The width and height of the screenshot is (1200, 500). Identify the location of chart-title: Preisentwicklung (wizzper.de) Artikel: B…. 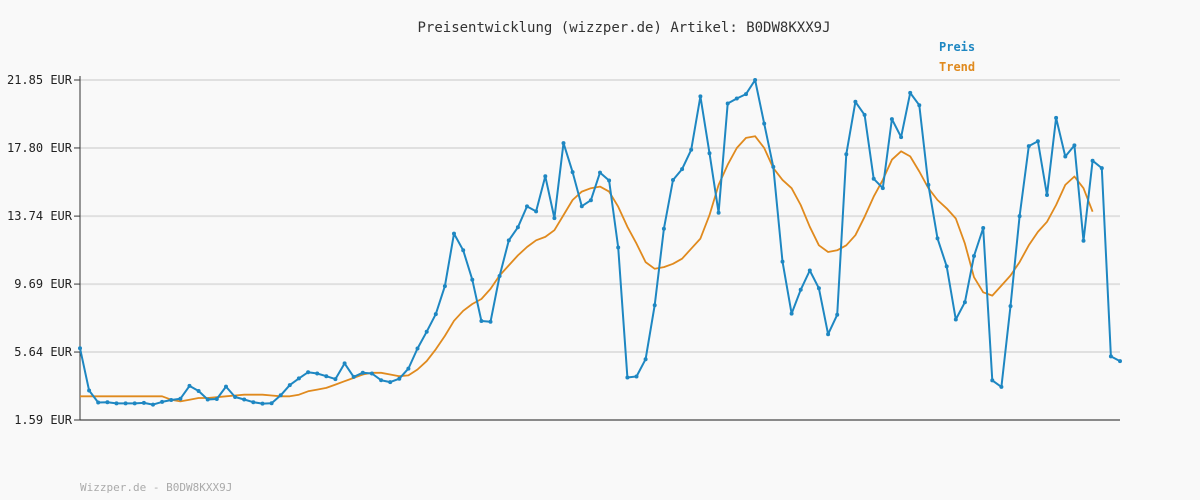
(623, 28).